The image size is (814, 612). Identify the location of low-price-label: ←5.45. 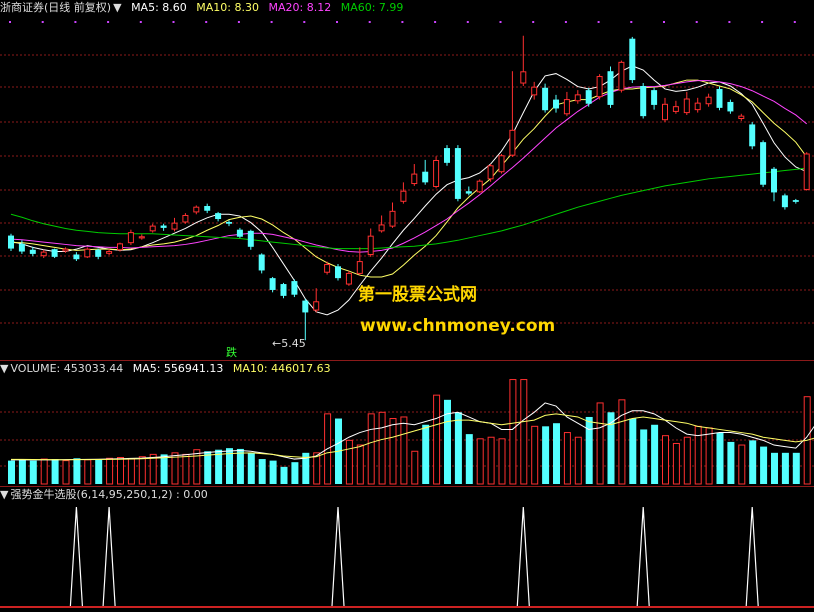
(289, 343).